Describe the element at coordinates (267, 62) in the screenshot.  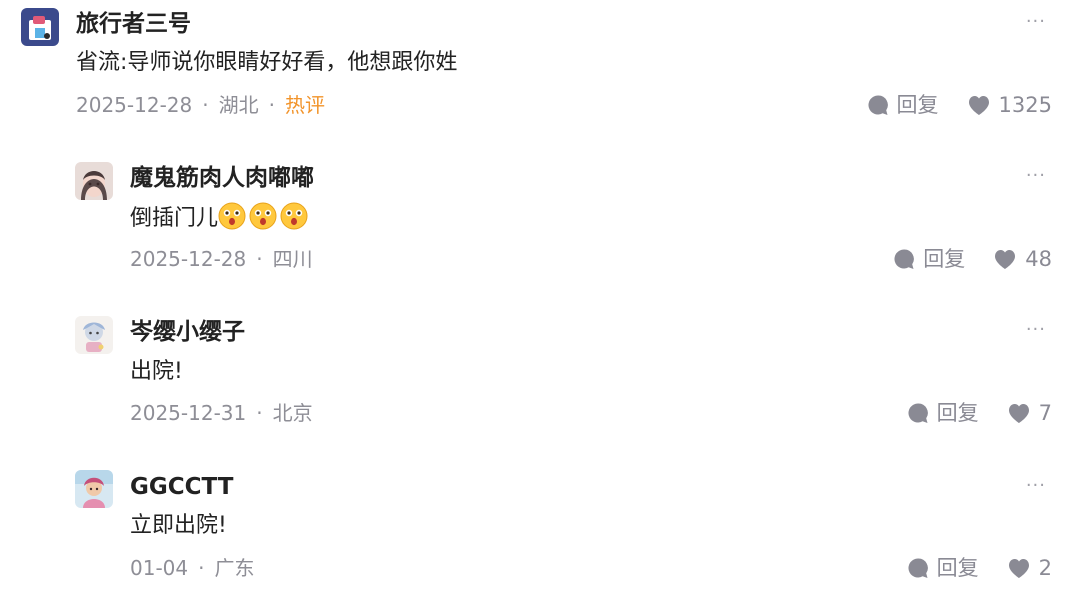
I see `comment-text: 省流:导师说你眼睛好好看，他想跟你姓` at that location.